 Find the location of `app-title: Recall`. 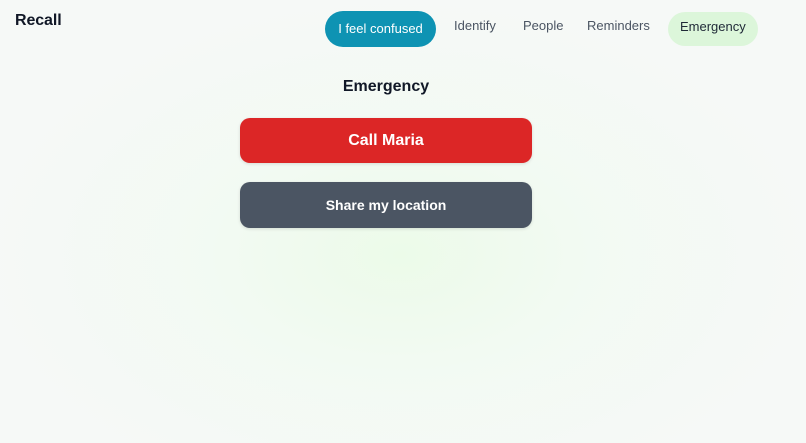

app-title: Recall is located at coordinates (38, 20).